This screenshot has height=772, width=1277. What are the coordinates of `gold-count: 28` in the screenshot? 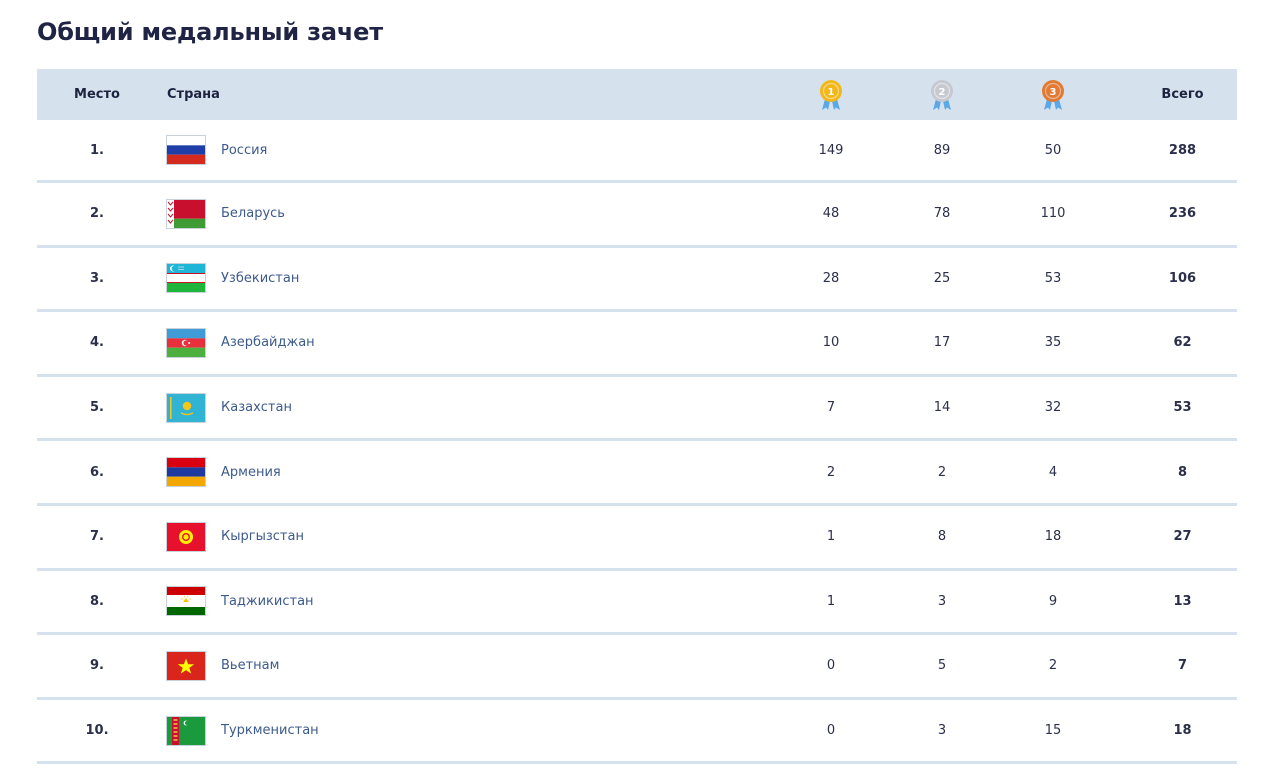 It's located at (831, 278).